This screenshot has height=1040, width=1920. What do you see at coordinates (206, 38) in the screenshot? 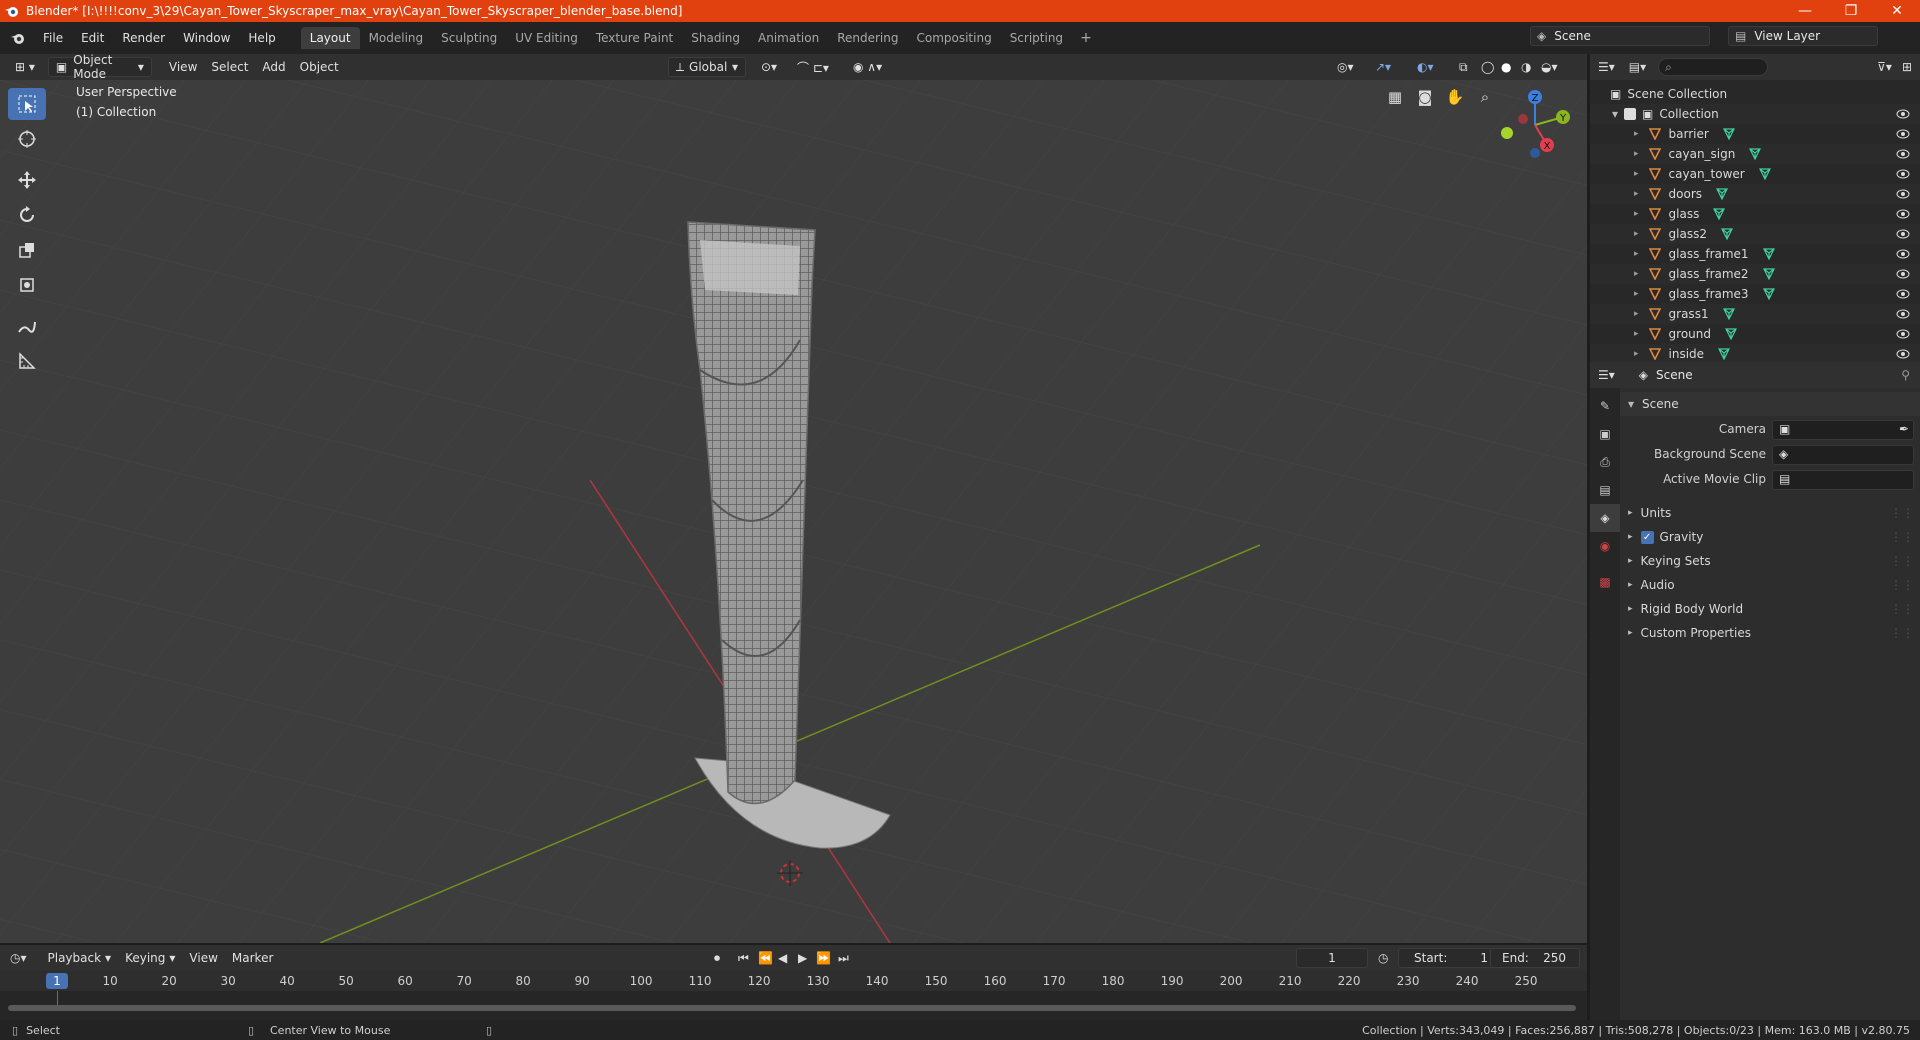
I see `menu-window: Window` at bounding box center [206, 38].